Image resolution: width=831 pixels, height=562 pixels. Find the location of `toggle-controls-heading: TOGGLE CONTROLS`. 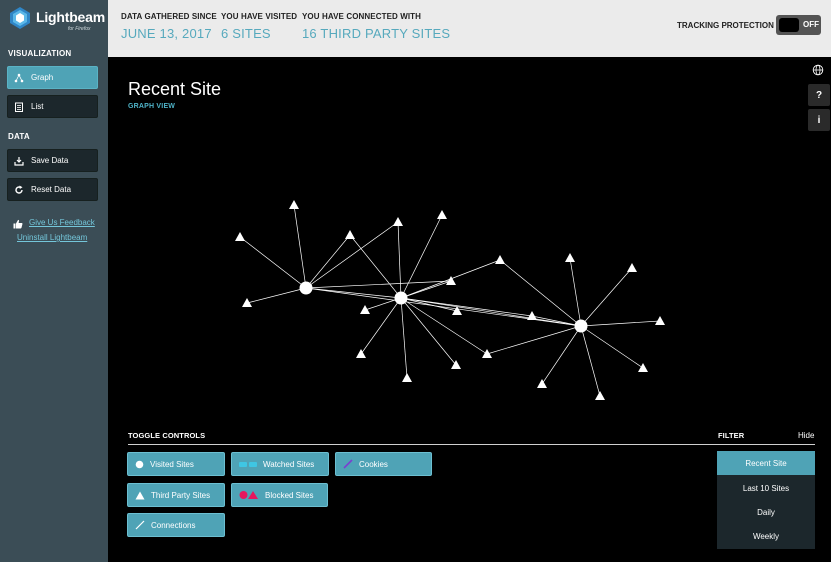

toggle-controls-heading: TOGGLE CONTROLS is located at coordinates (167, 435).